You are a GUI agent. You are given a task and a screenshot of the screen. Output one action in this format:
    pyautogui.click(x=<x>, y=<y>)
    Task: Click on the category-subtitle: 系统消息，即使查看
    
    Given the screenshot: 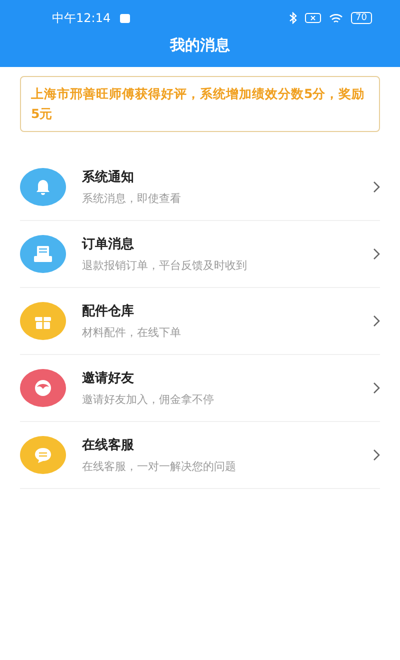 What is the action you would take?
    pyautogui.click(x=132, y=198)
    